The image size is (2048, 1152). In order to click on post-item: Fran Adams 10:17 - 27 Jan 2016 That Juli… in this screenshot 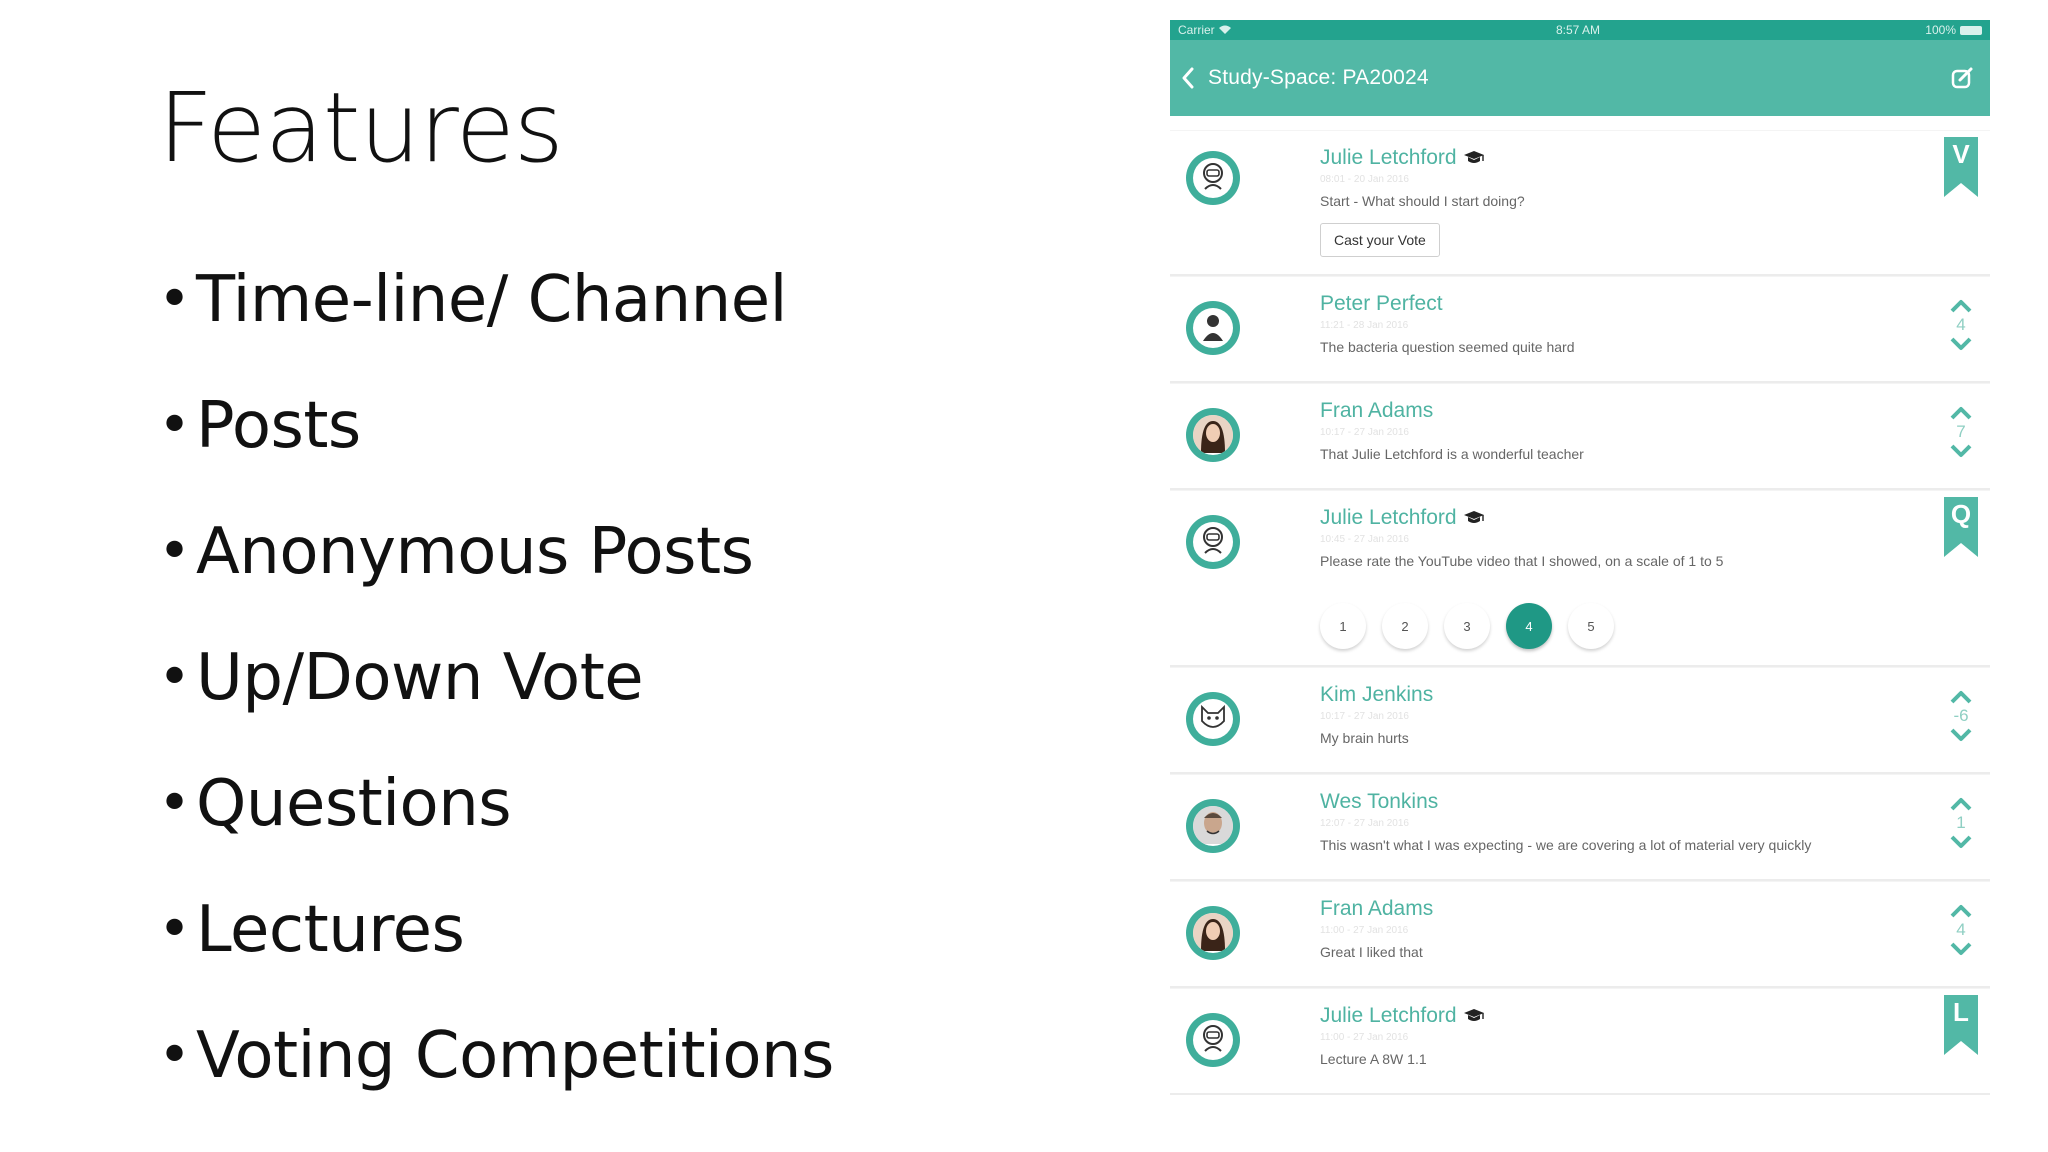, I will do `click(1580, 436)`.